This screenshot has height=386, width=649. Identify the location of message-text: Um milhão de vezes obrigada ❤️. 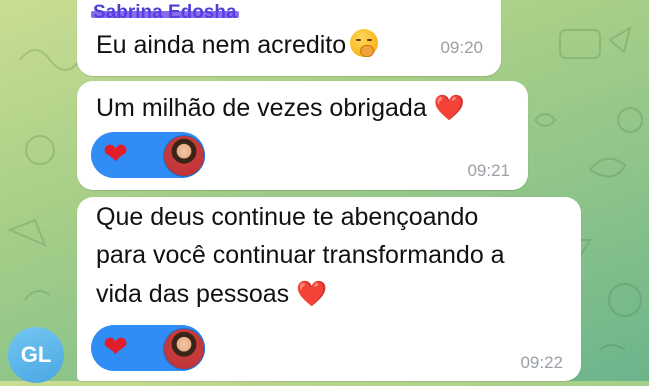
(280, 107).